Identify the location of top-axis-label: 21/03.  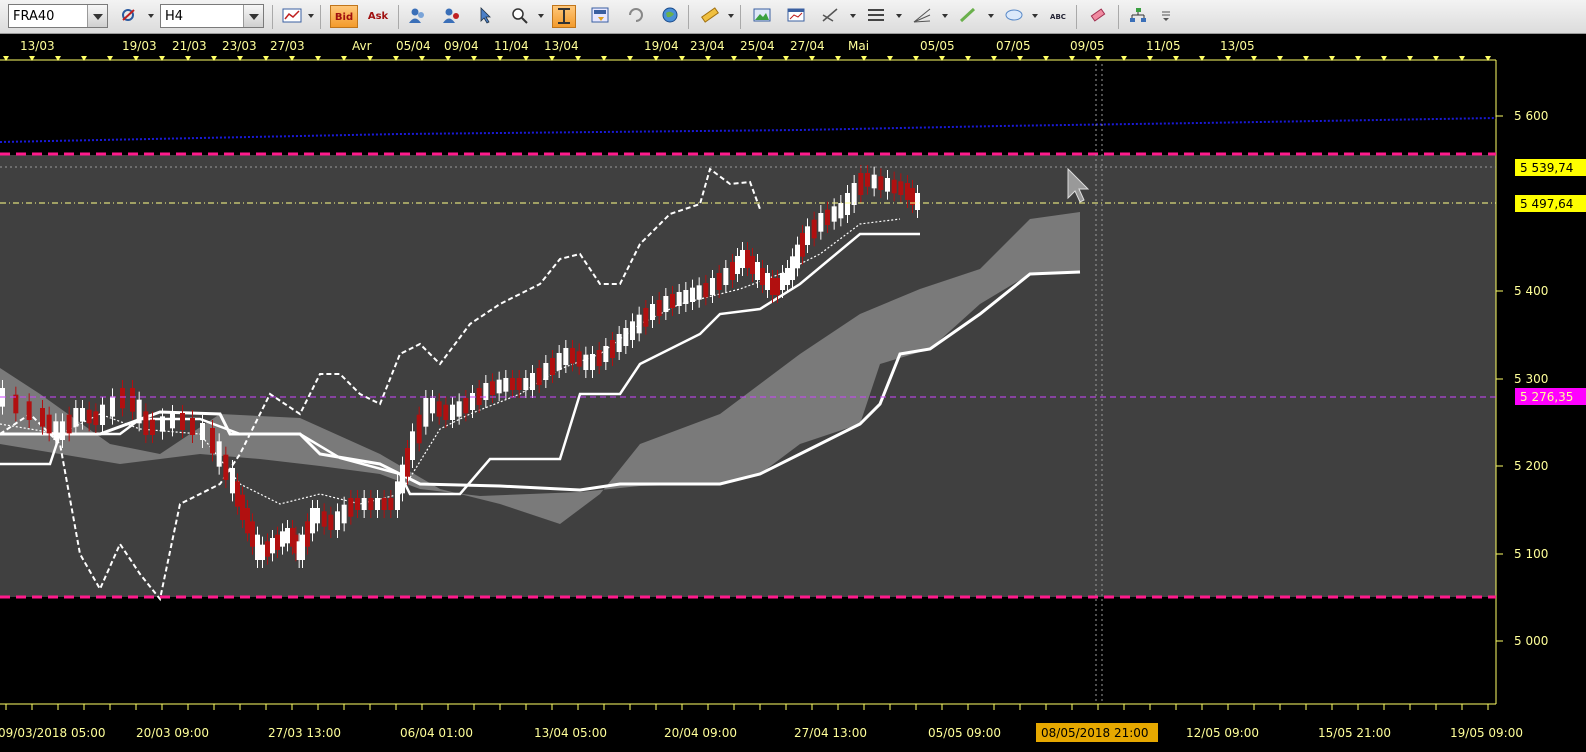
(189, 46).